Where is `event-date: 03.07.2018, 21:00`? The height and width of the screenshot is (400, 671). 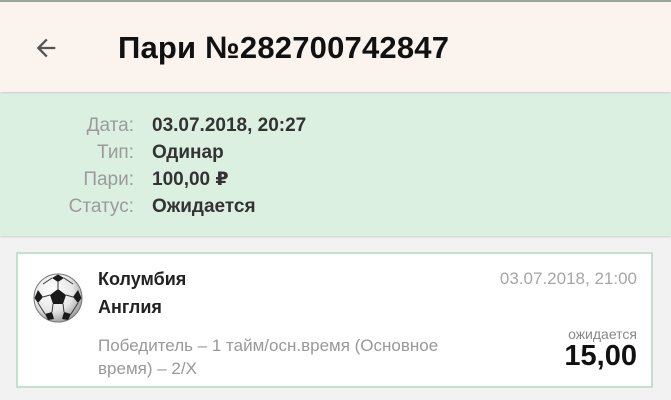 event-date: 03.07.2018, 21:00 is located at coordinates (568, 278).